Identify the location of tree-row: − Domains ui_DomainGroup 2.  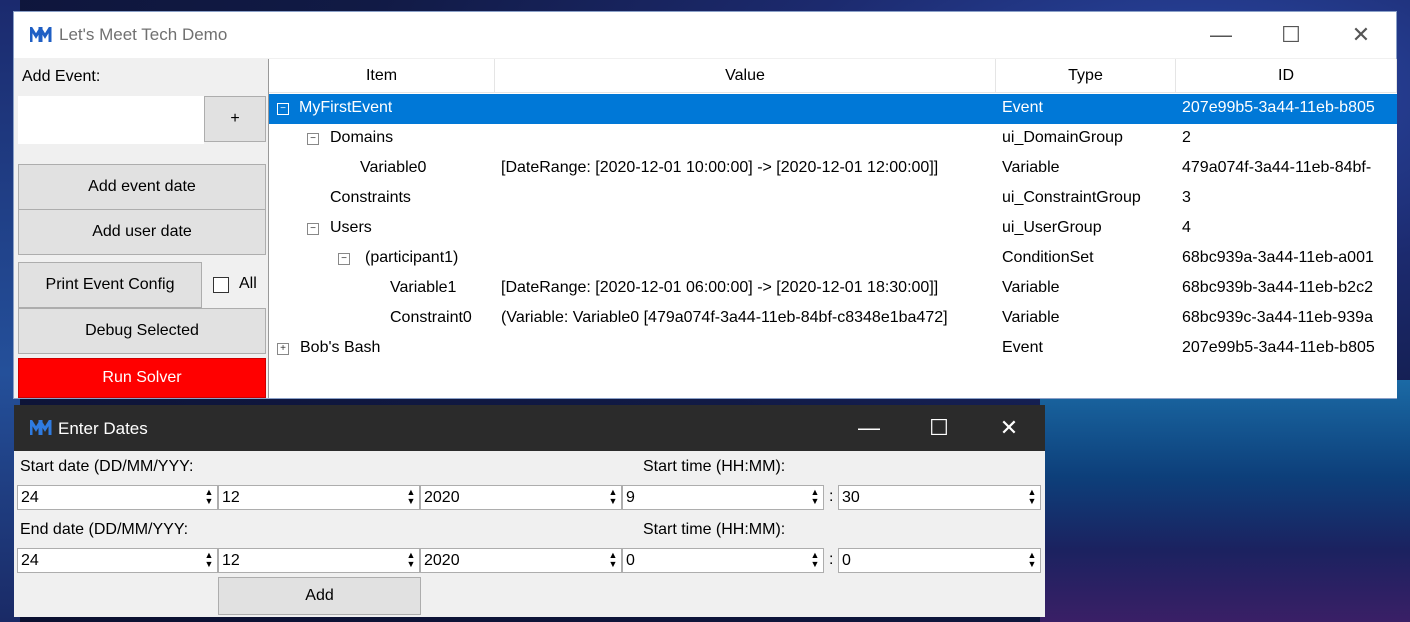
(833, 139).